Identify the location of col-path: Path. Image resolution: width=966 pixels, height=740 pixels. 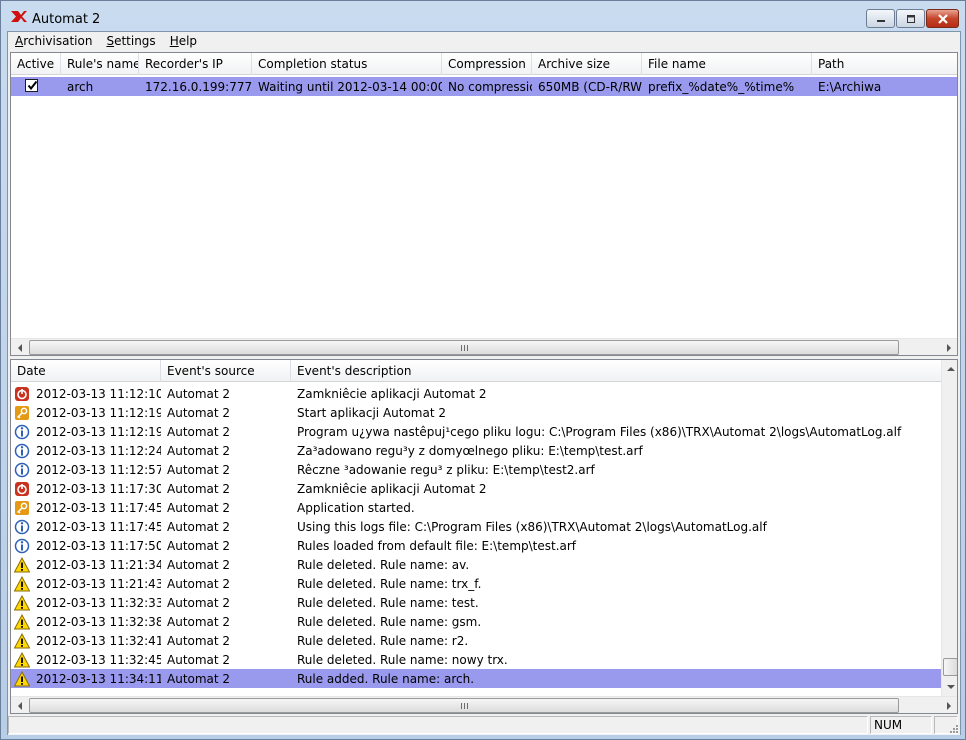
(884, 64).